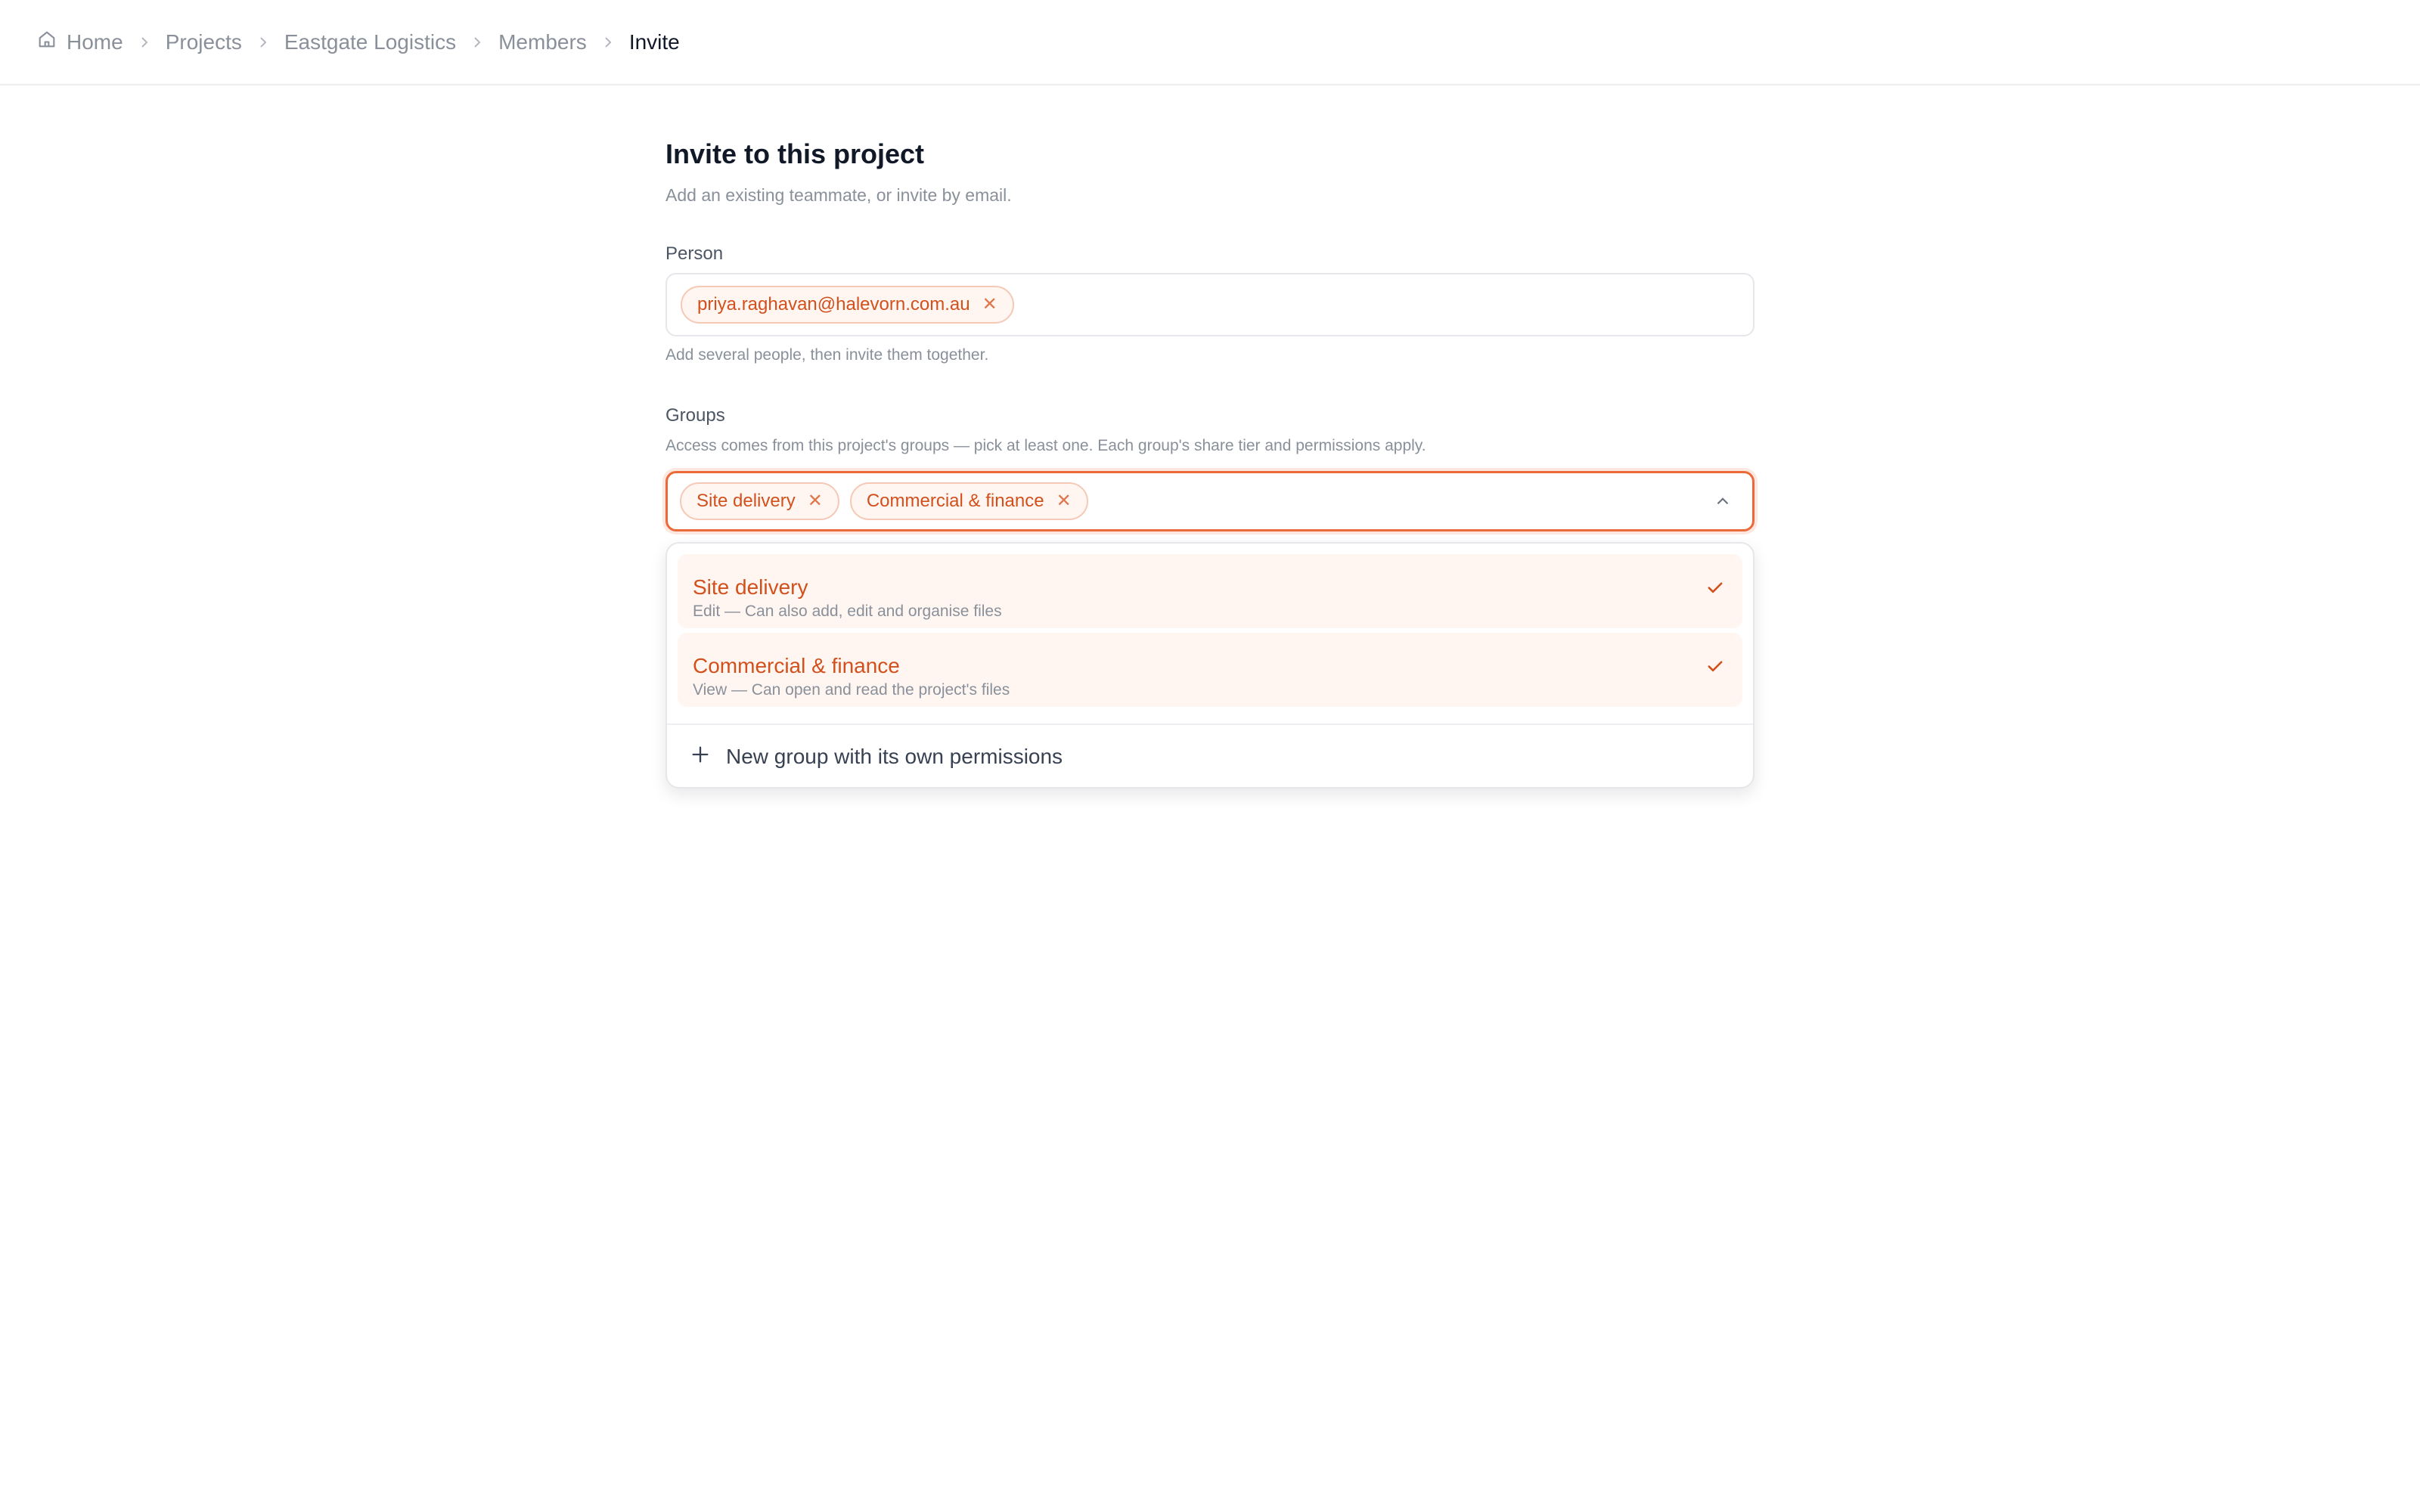 This screenshot has height=1512, width=2420. What do you see at coordinates (894, 756) in the screenshot?
I see `new-group-label: New group with its own permissions` at bounding box center [894, 756].